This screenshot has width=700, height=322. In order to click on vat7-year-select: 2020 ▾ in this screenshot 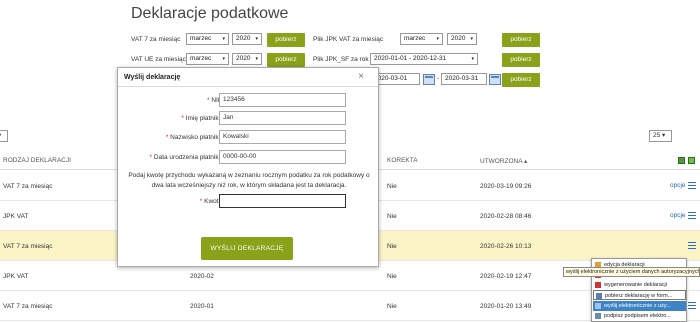, I will do `click(247, 39)`.